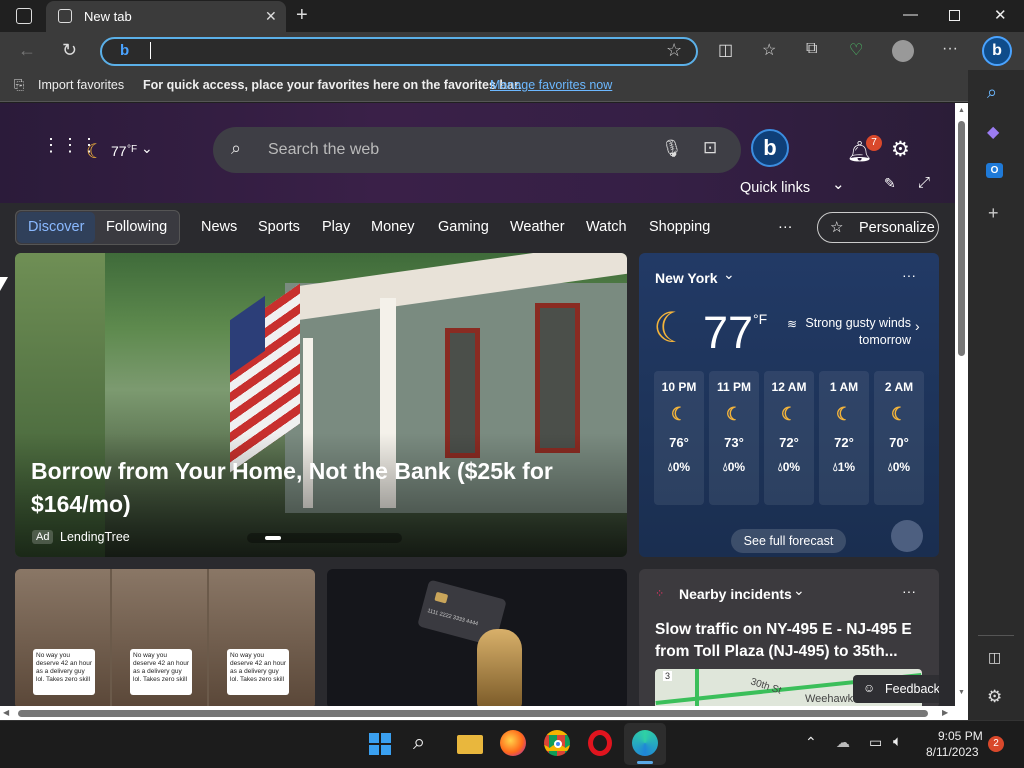  I want to click on edge-icon, so click(645, 743).